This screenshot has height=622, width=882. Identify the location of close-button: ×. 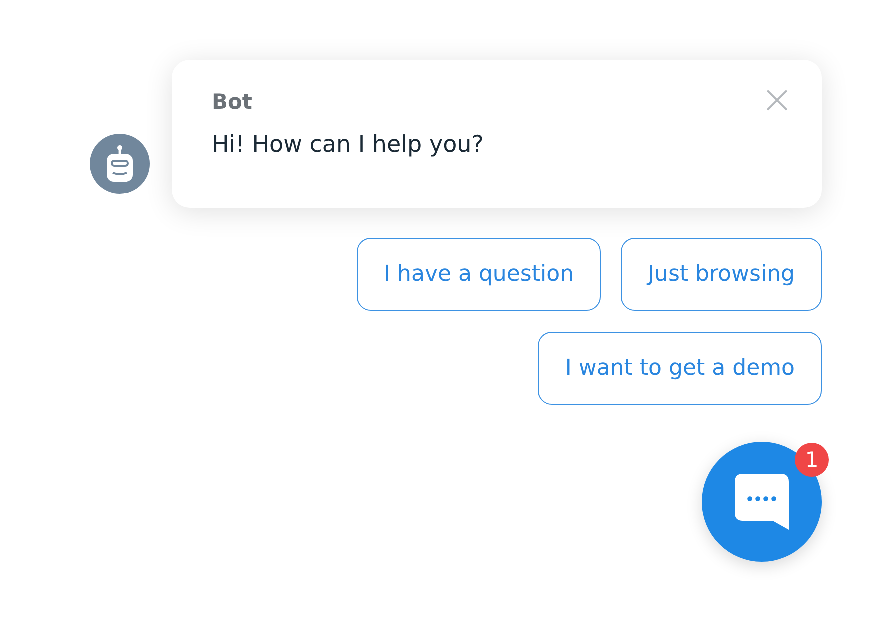
(777, 100).